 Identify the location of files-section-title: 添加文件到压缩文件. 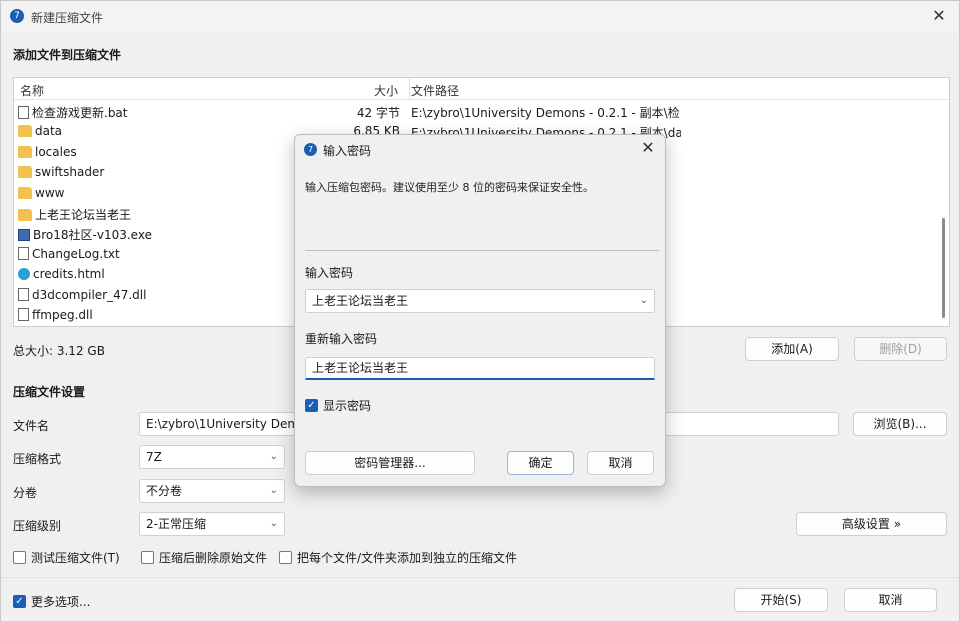
(67, 55).